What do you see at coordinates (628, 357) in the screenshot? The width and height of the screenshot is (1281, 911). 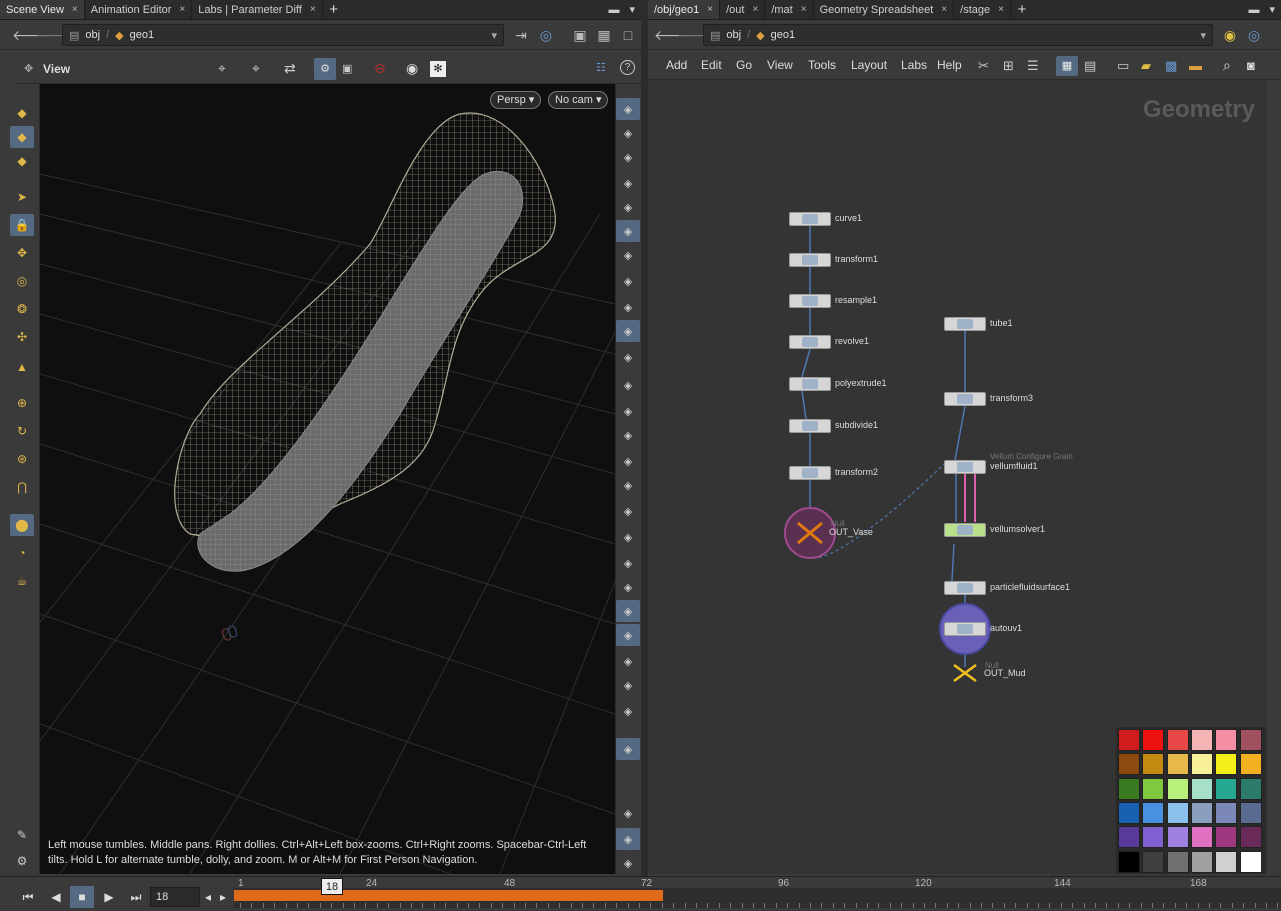 I see `display-tool-10-icon: ◈` at bounding box center [628, 357].